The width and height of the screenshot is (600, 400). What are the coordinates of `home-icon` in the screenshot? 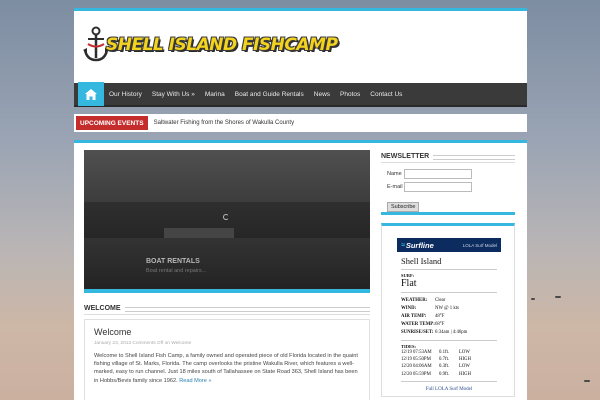 It's located at (91, 94).